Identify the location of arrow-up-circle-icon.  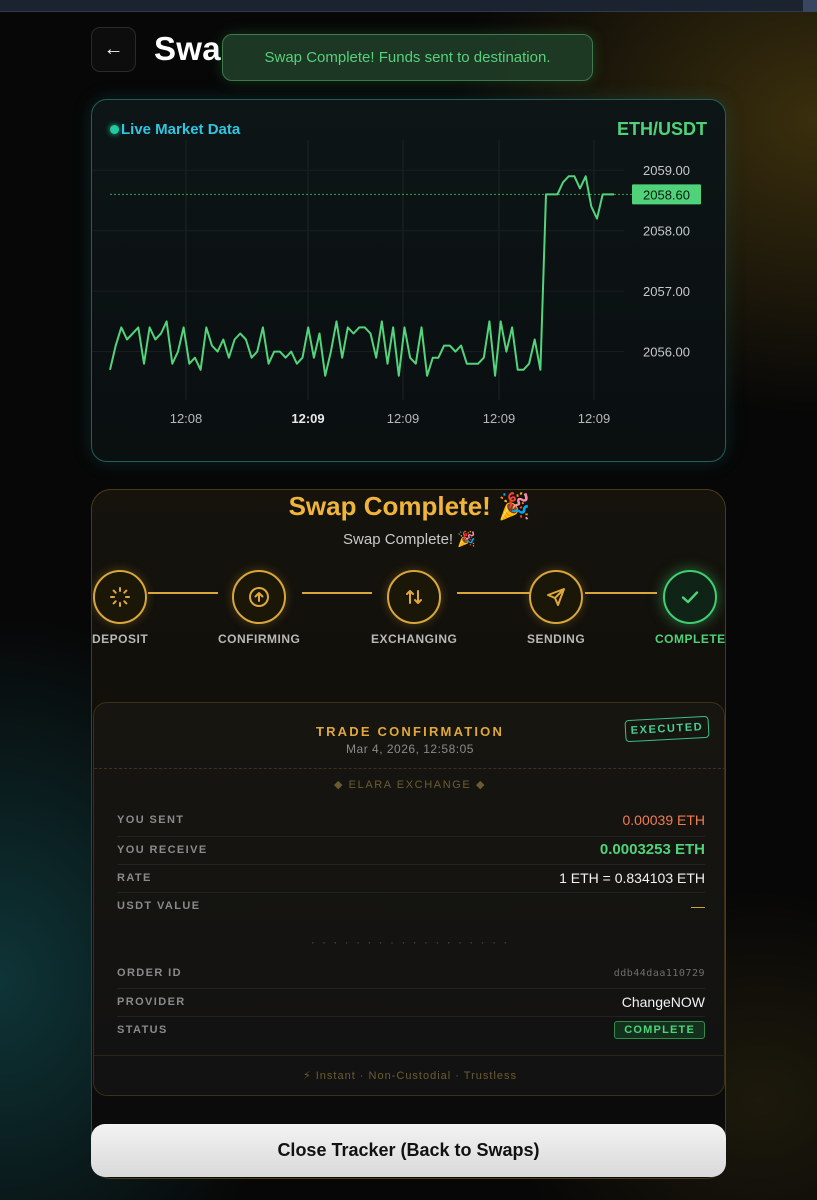
(259, 597).